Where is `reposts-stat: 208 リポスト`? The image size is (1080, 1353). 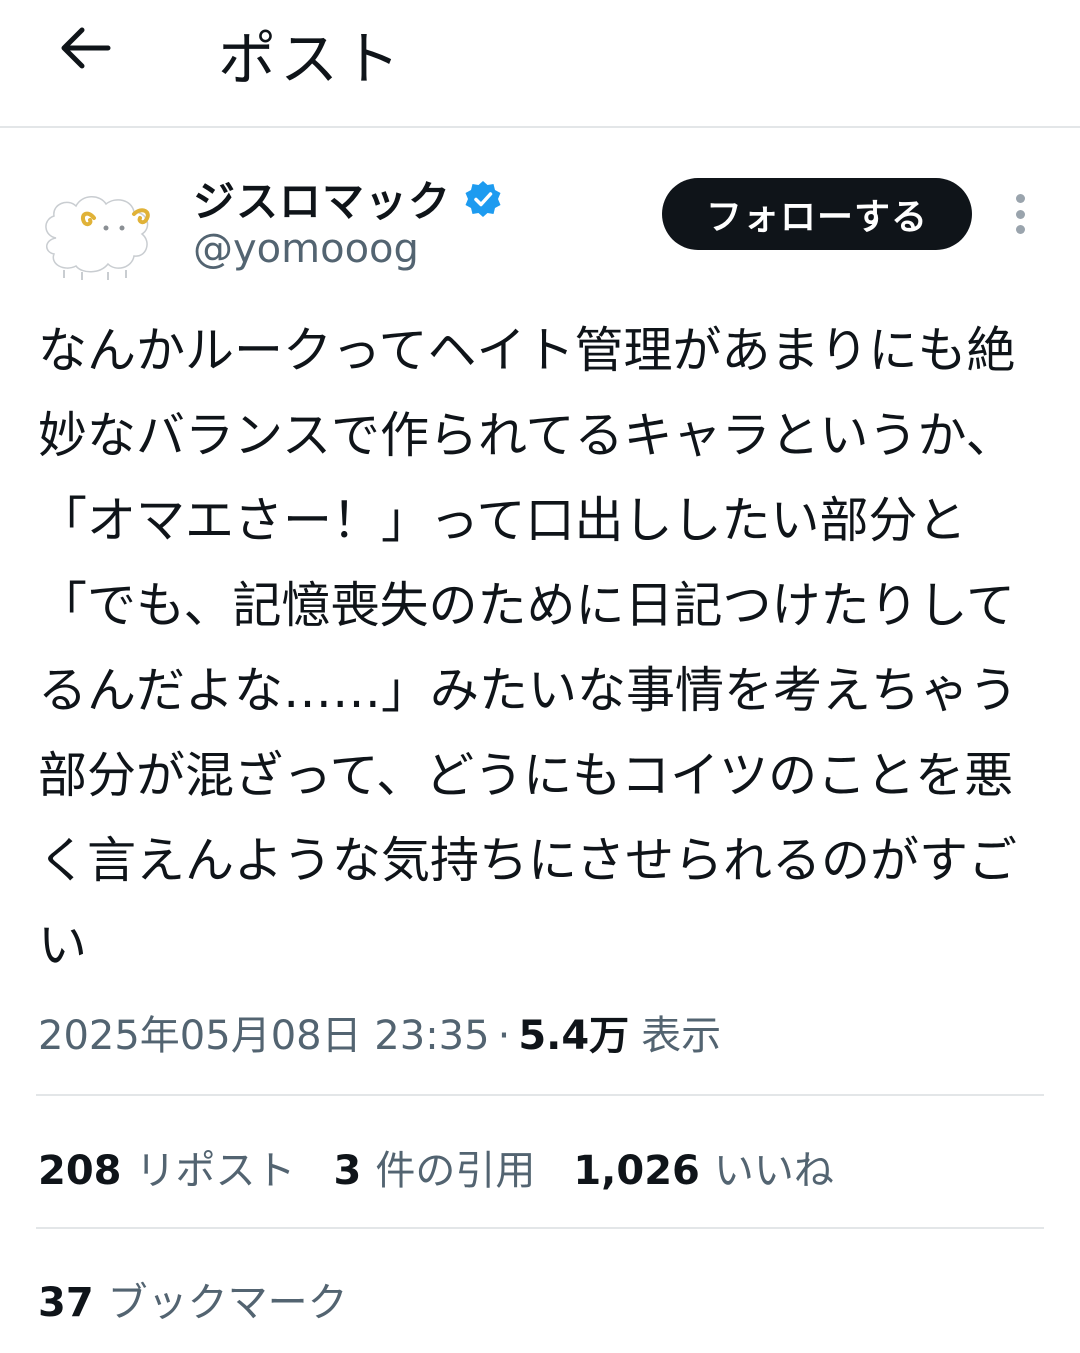
reposts-stat: 208 リポスト is located at coordinates (167, 1167).